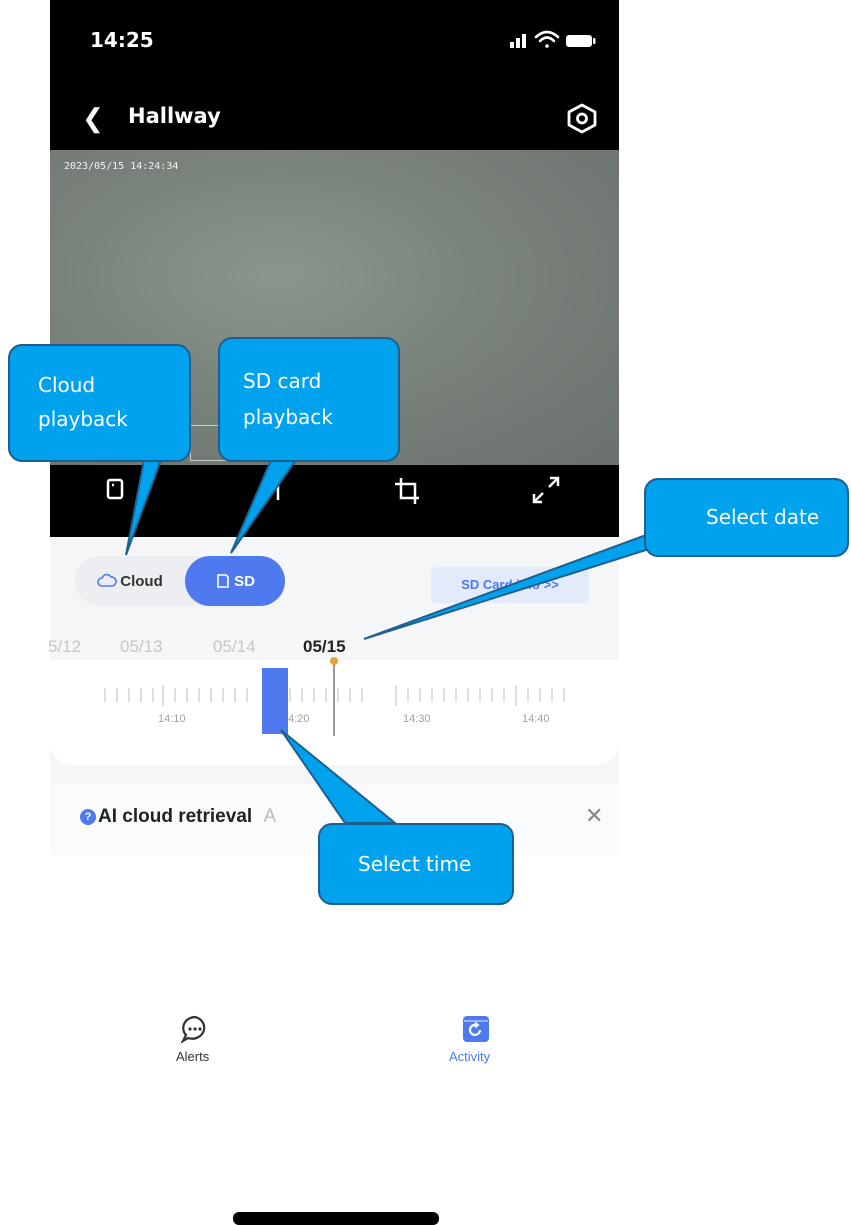  I want to click on nav-activity-label: Activity, so click(469, 1056).